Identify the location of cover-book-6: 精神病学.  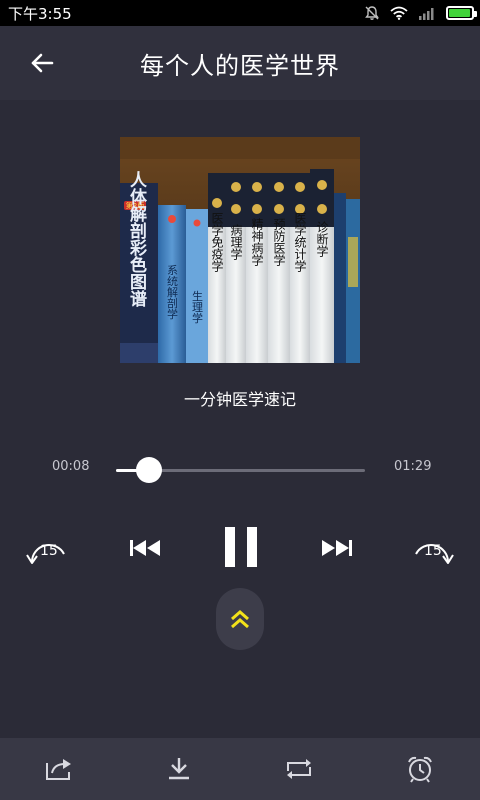
(257, 268).